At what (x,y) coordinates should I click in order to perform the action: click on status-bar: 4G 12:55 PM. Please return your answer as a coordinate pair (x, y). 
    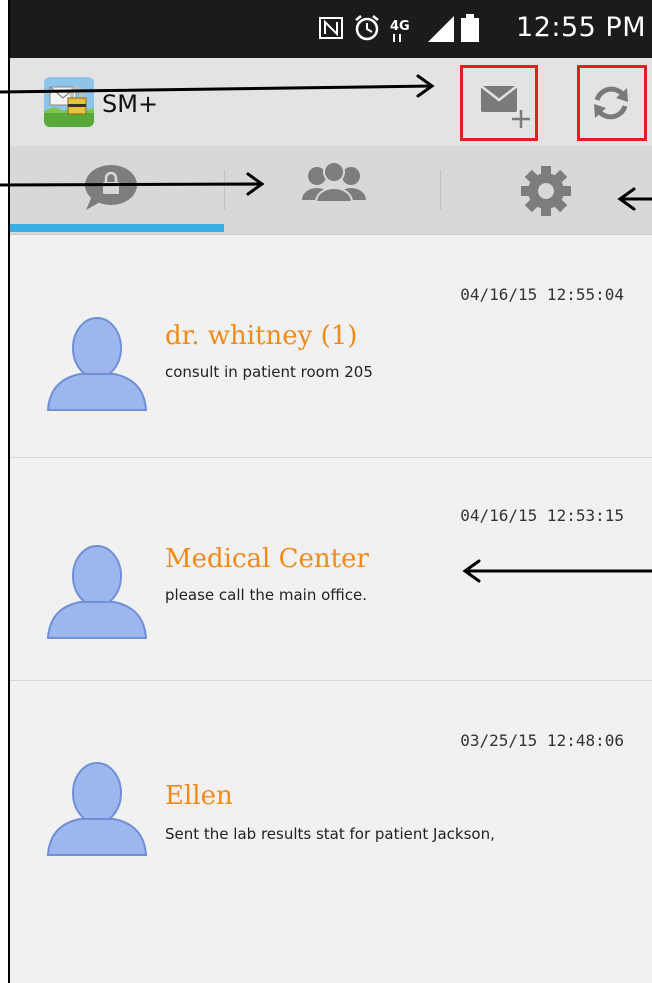
    Looking at the image, I should click on (330, 29).